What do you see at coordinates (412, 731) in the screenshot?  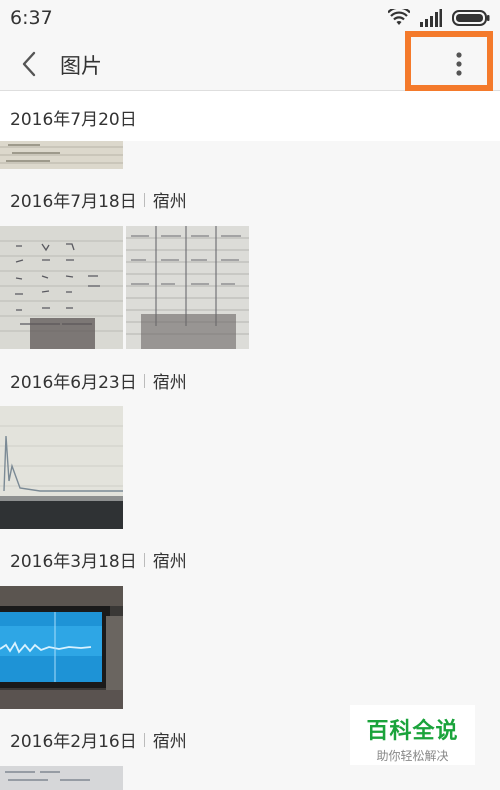 I see `watermark-title: 百科全说` at bounding box center [412, 731].